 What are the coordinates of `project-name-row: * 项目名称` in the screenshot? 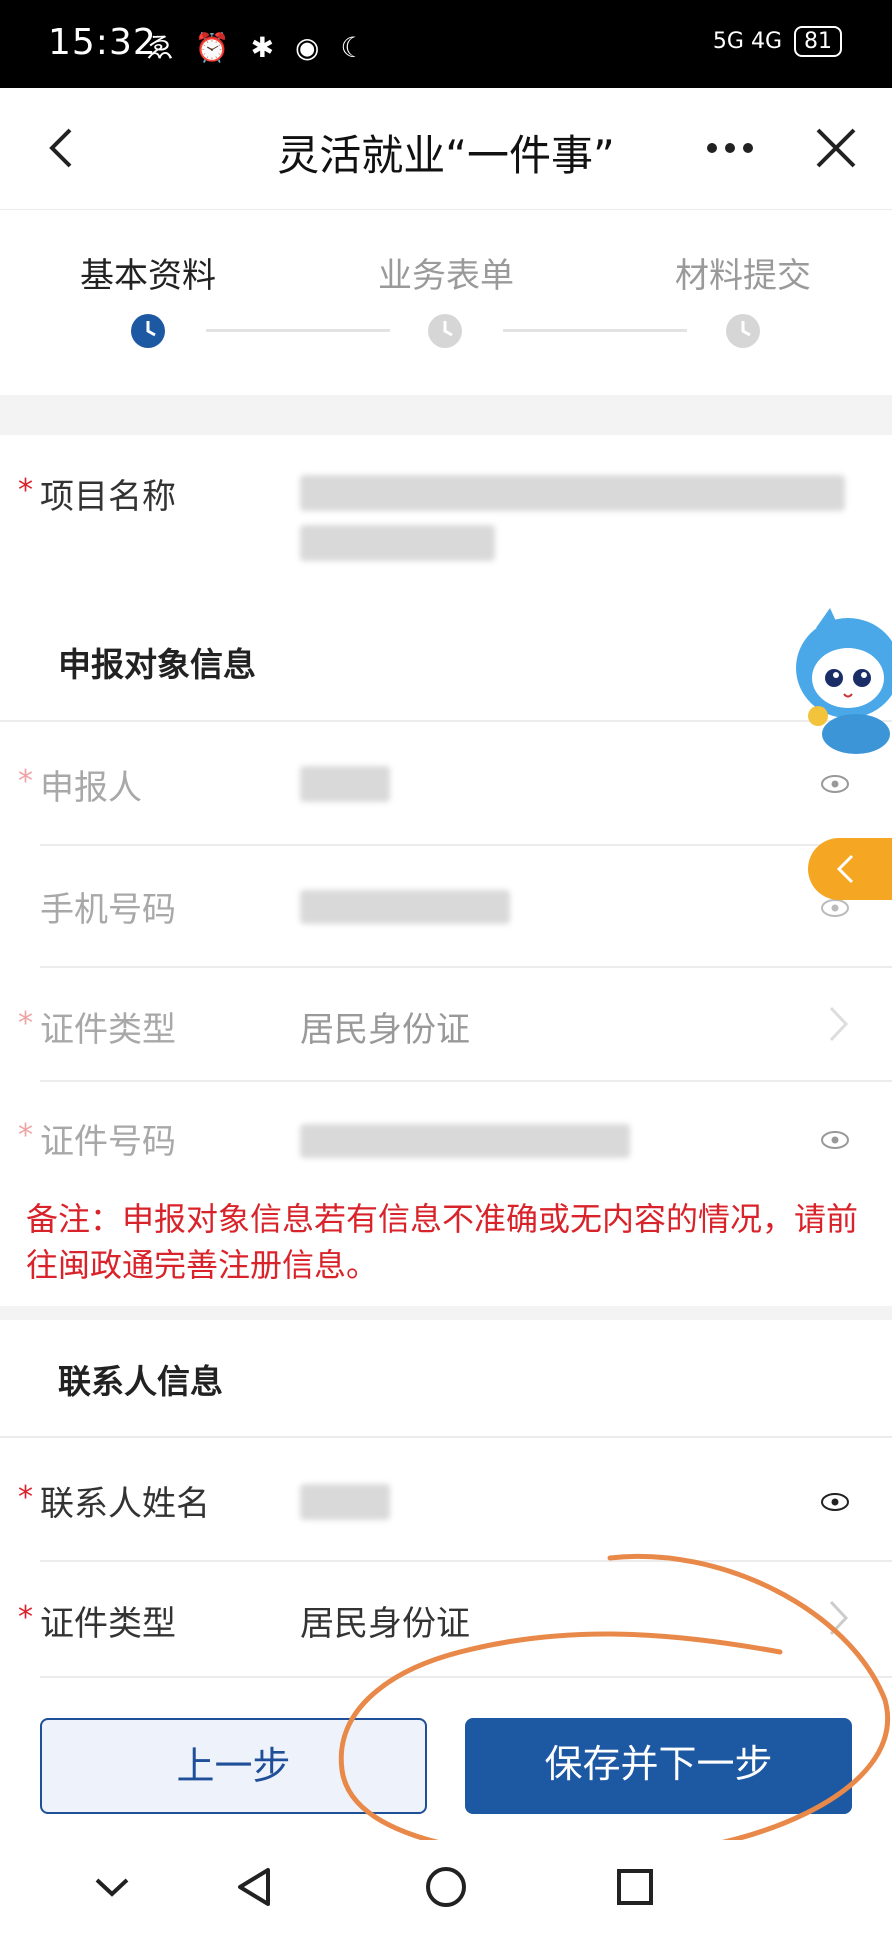 It's located at (446, 522).